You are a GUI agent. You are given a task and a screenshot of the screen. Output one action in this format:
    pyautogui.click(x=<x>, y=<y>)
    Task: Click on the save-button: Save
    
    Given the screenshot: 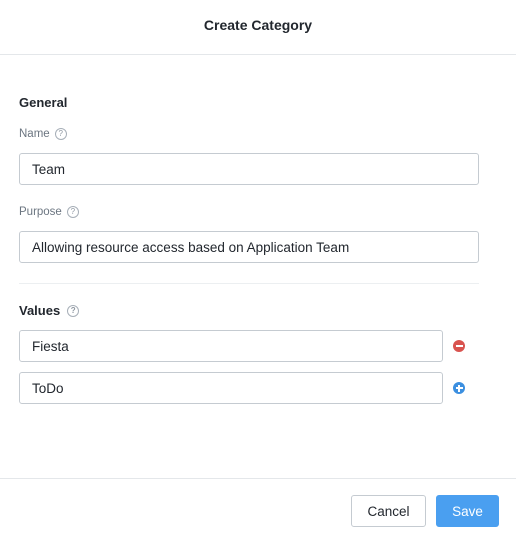 What is the action you would take?
    pyautogui.click(x=467, y=511)
    